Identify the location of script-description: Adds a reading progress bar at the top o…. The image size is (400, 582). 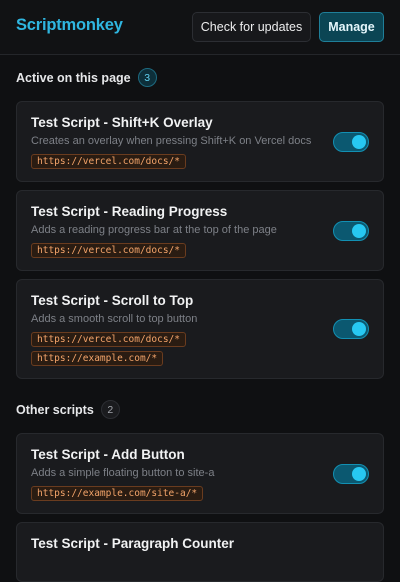
(154, 230).